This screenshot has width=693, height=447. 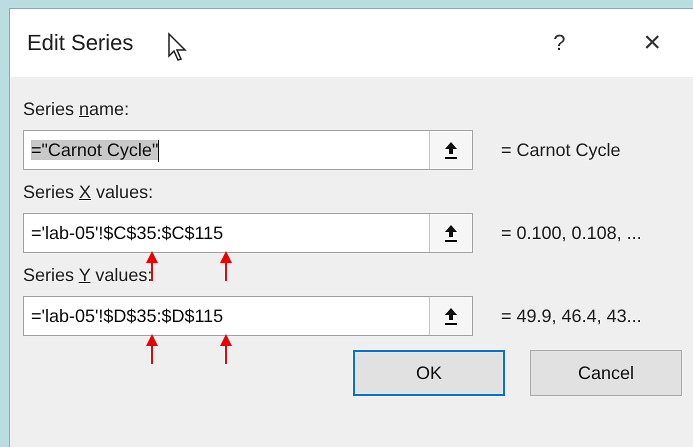 What do you see at coordinates (248, 150) in the screenshot?
I see `input-field: ="Carnot Cycle"` at bounding box center [248, 150].